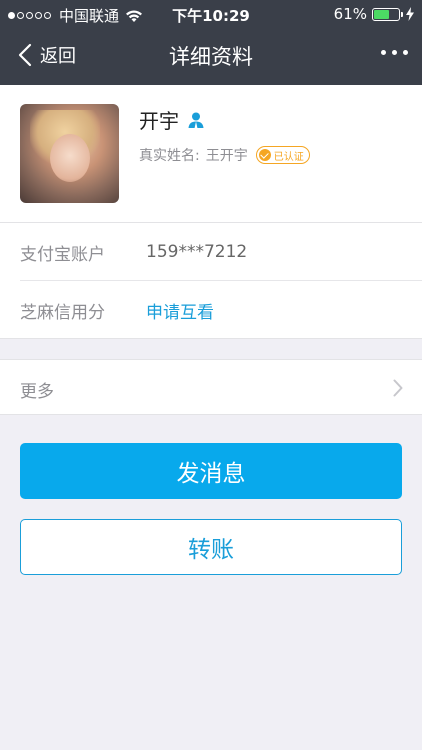 Image resolution: width=422 pixels, height=750 pixels. What do you see at coordinates (211, 471) in the screenshot?
I see `send-message-button: 发消息` at bounding box center [211, 471].